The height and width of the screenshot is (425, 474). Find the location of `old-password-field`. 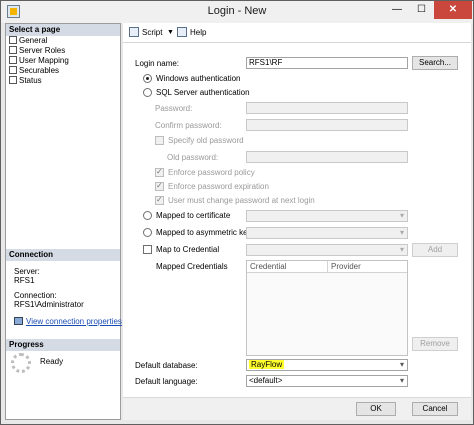

old-password-field is located at coordinates (327, 157).